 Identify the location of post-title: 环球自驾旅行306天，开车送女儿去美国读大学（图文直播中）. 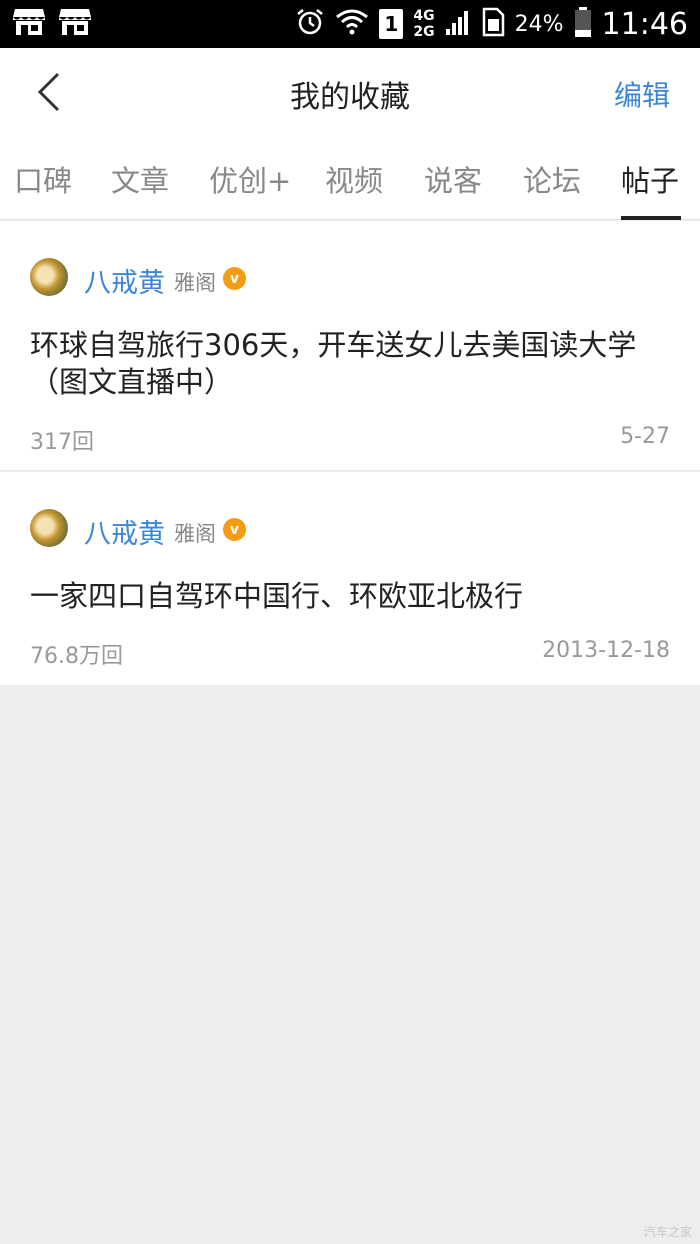
(350, 364).